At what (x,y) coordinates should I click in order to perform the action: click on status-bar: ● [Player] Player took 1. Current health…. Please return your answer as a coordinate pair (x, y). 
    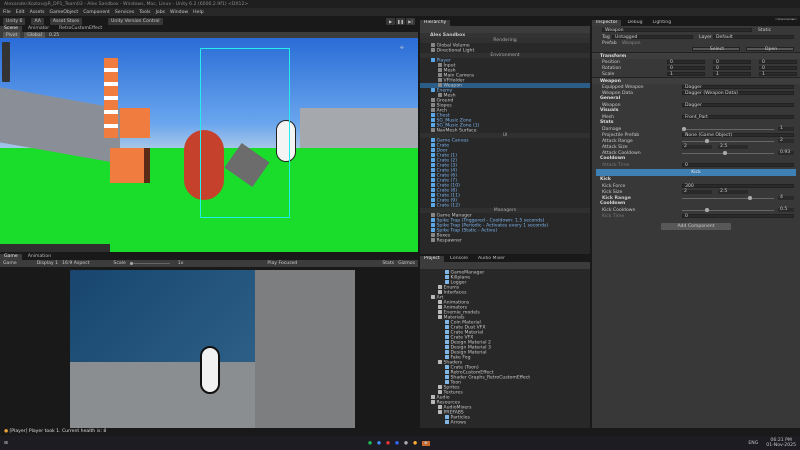
    Looking at the image, I should click on (400, 432).